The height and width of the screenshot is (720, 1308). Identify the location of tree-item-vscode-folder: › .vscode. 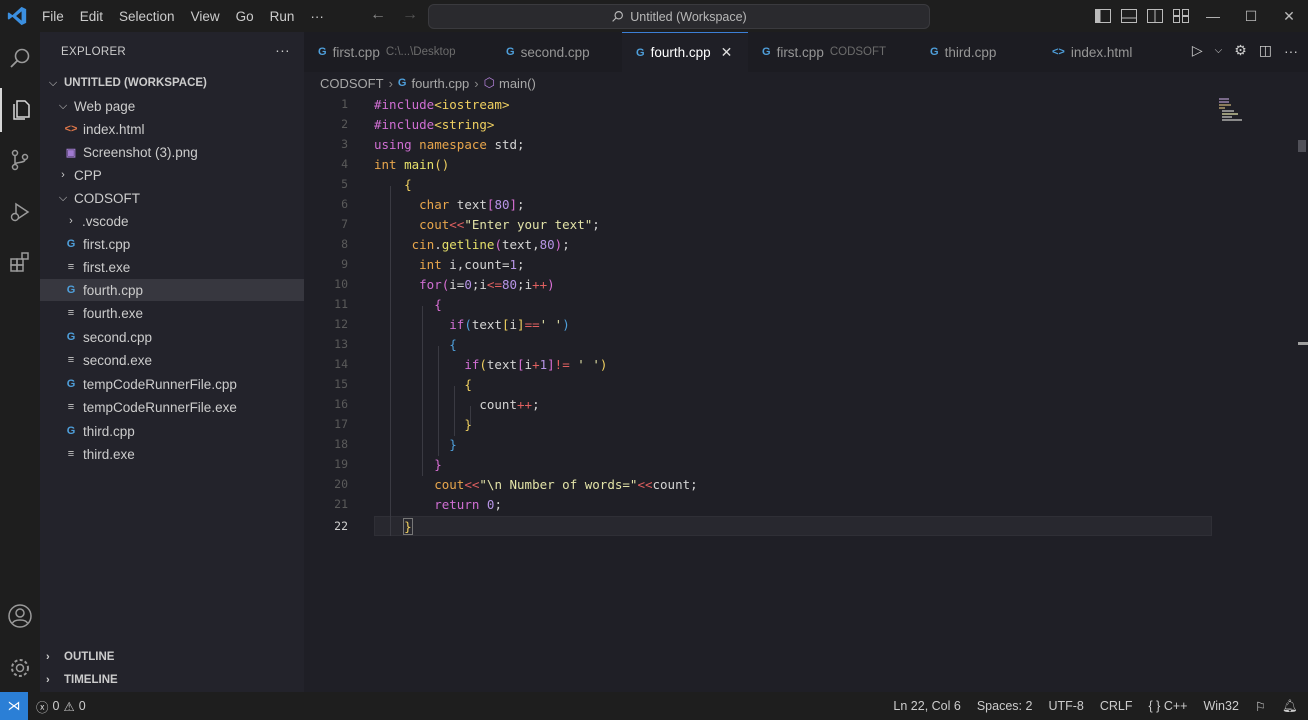
(184, 221).